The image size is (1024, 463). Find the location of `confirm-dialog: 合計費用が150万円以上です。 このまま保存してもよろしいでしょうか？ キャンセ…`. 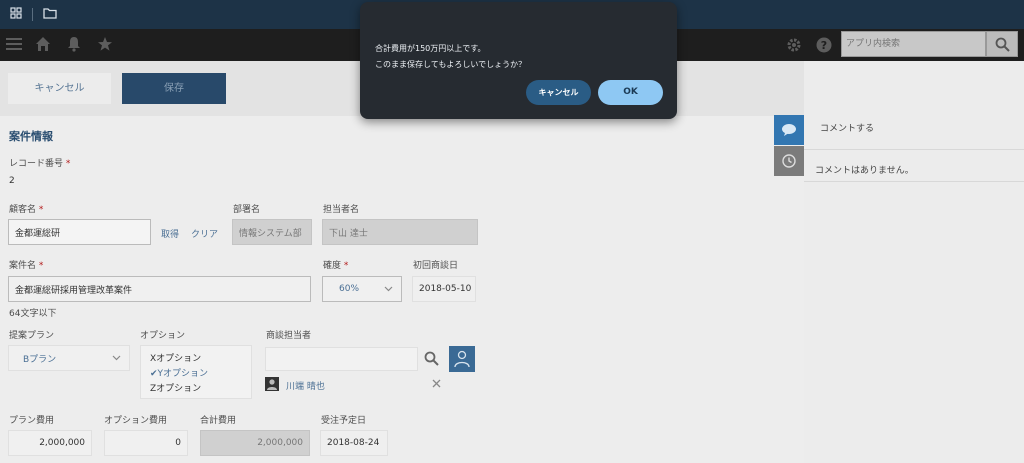

confirm-dialog: 合計費用が150万円以上です。 このまま保存してもよろしいでしょうか？ キャンセ… is located at coordinates (518, 60).